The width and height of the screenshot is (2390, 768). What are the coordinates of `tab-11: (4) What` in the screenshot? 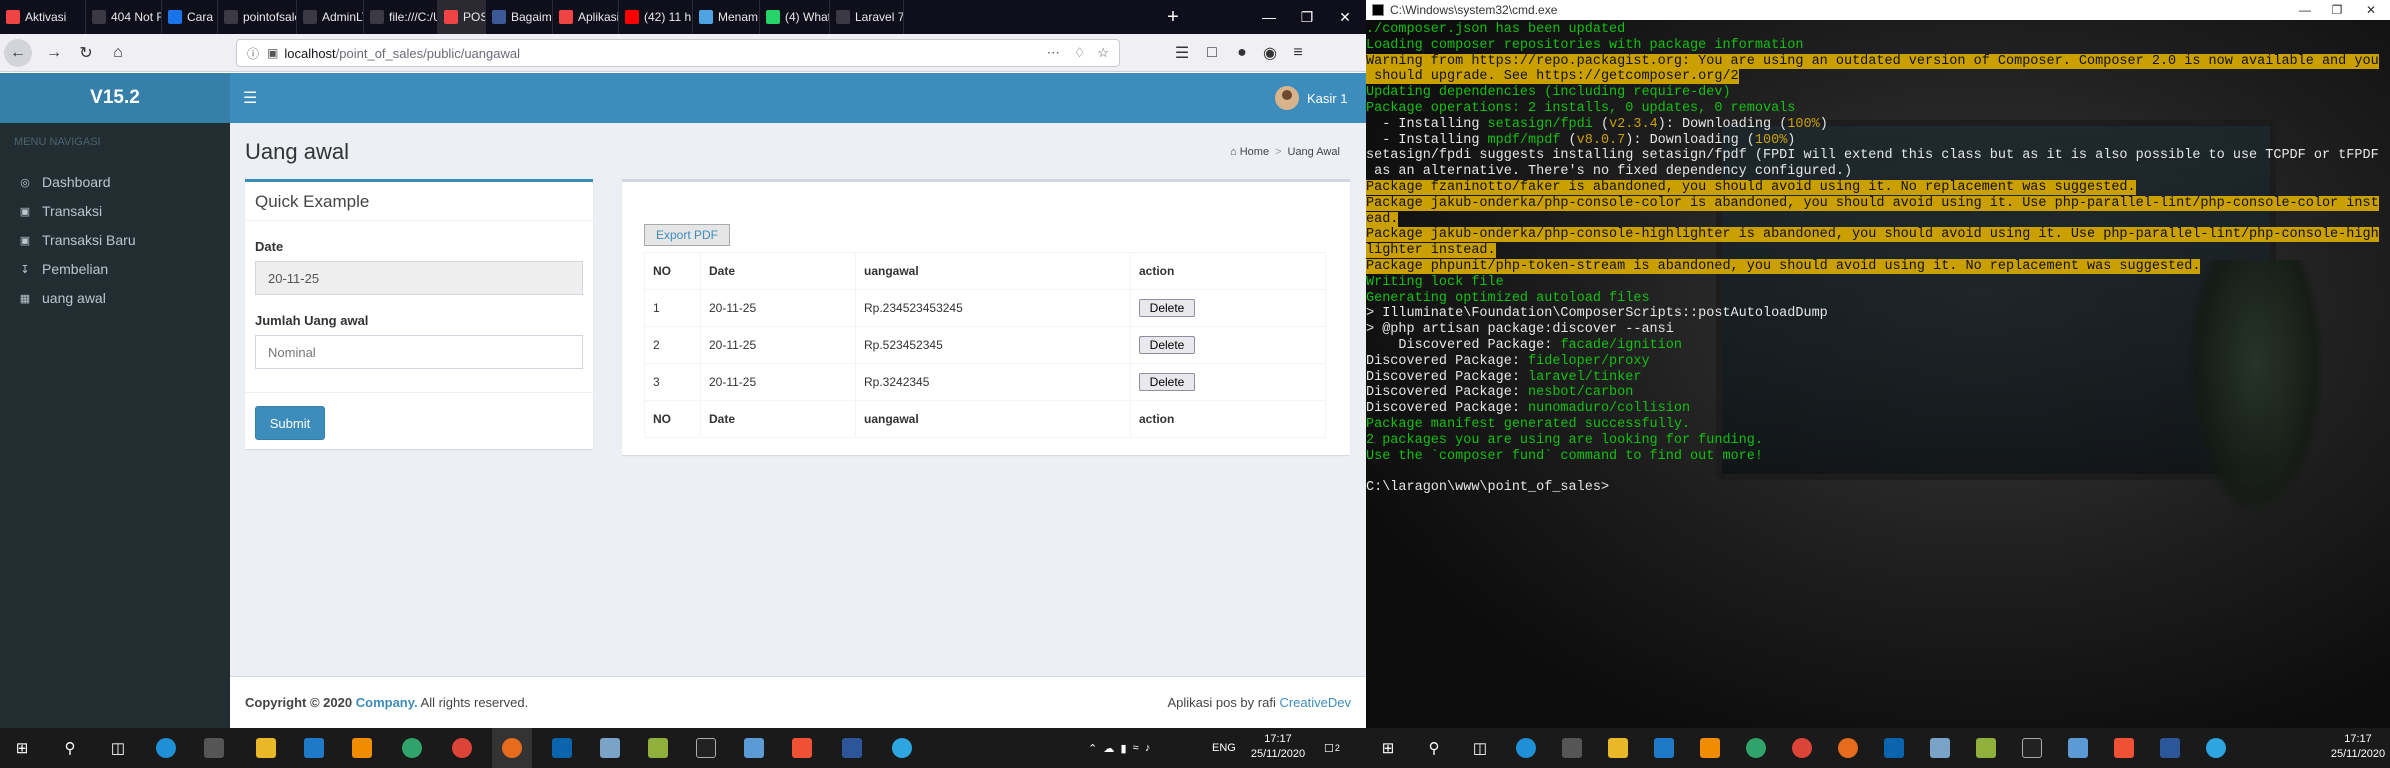 It's located at (795, 17).